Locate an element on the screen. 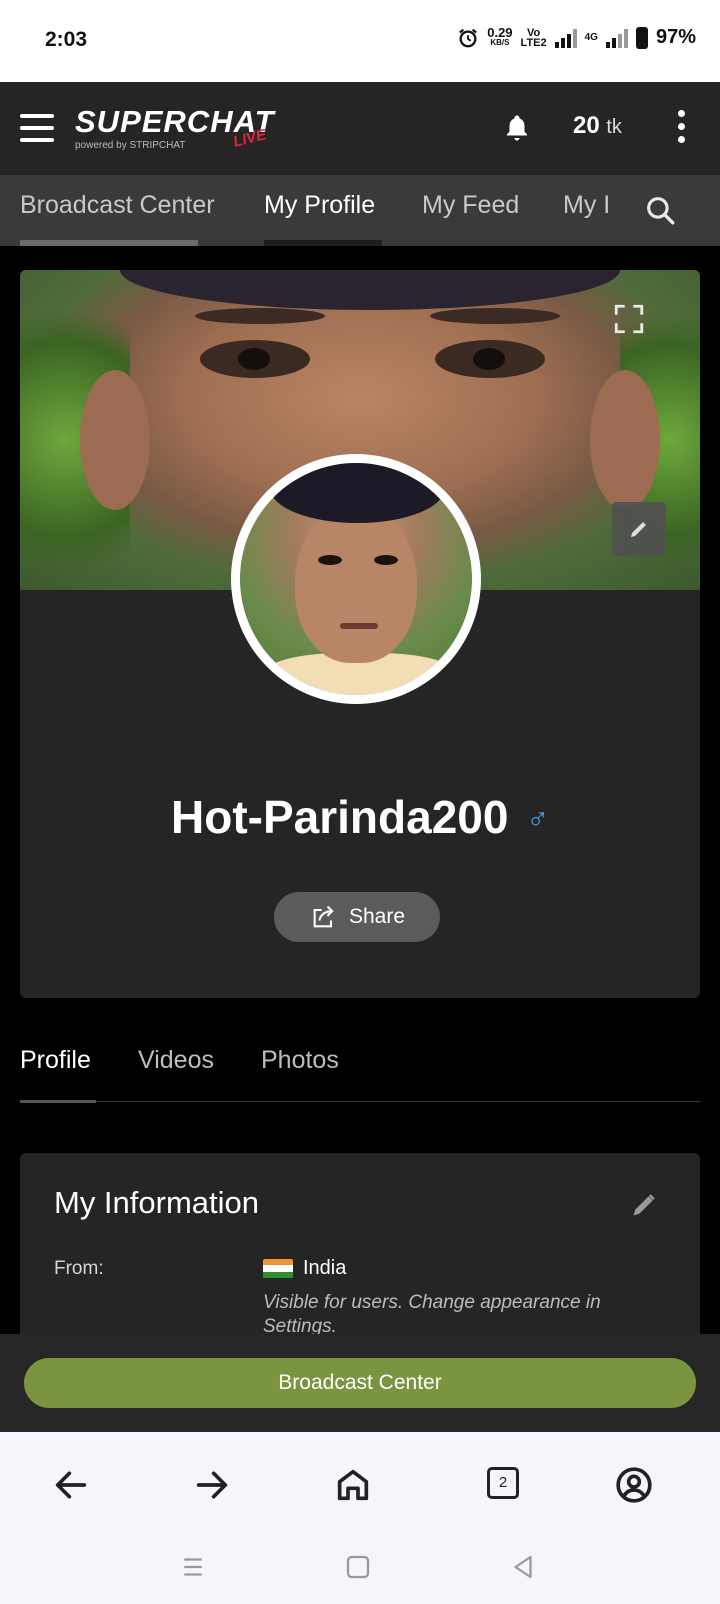 The image size is (720, 1604). bottom-action-bar: Broadcast Center is located at coordinates (360, 1383).